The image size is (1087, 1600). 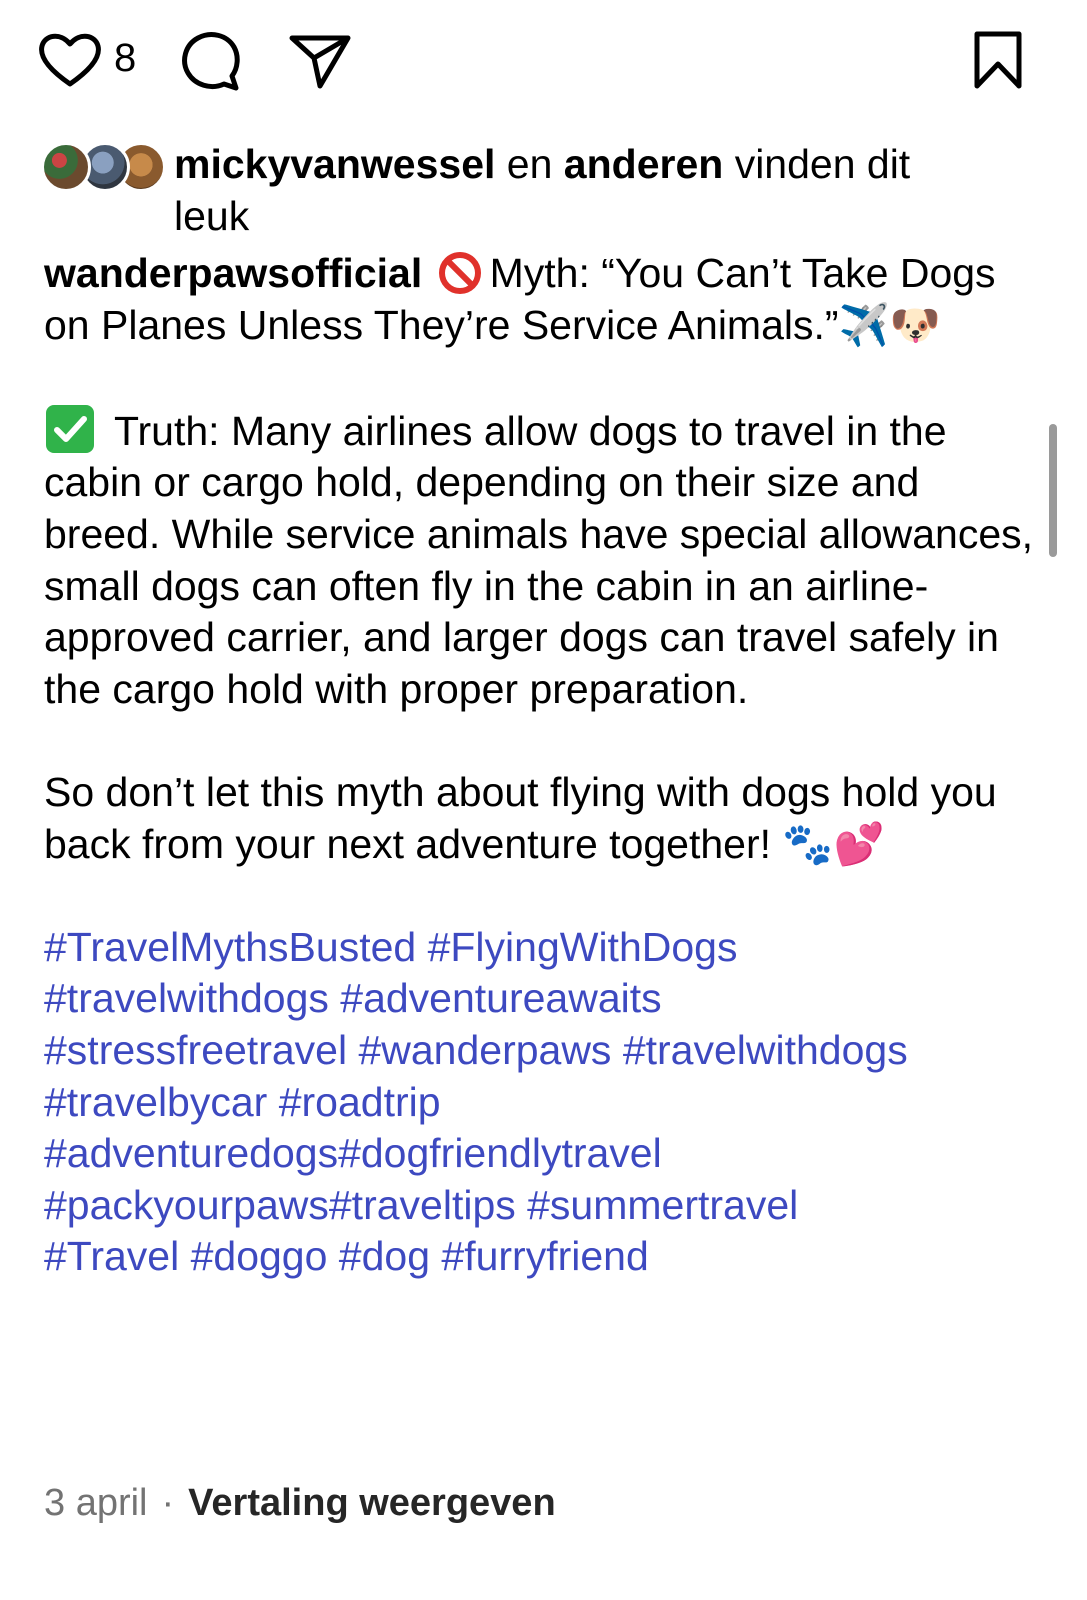 What do you see at coordinates (66, 167) in the screenshot?
I see `avatar` at bounding box center [66, 167].